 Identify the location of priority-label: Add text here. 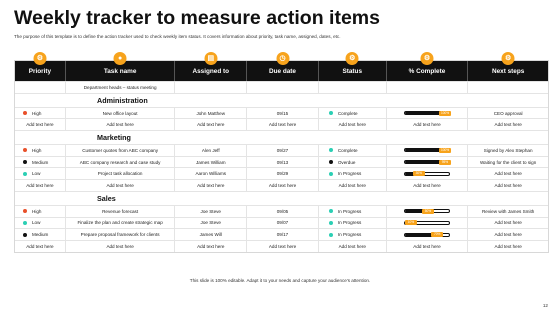
(40, 185).